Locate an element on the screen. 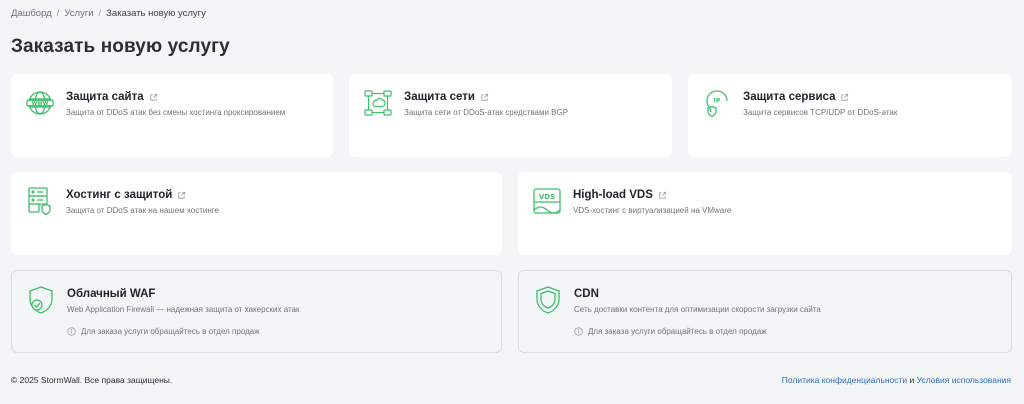 The image size is (1024, 404). card-description: Защита сервисов TCP/UDP от DDoS-атак is located at coordinates (820, 112).